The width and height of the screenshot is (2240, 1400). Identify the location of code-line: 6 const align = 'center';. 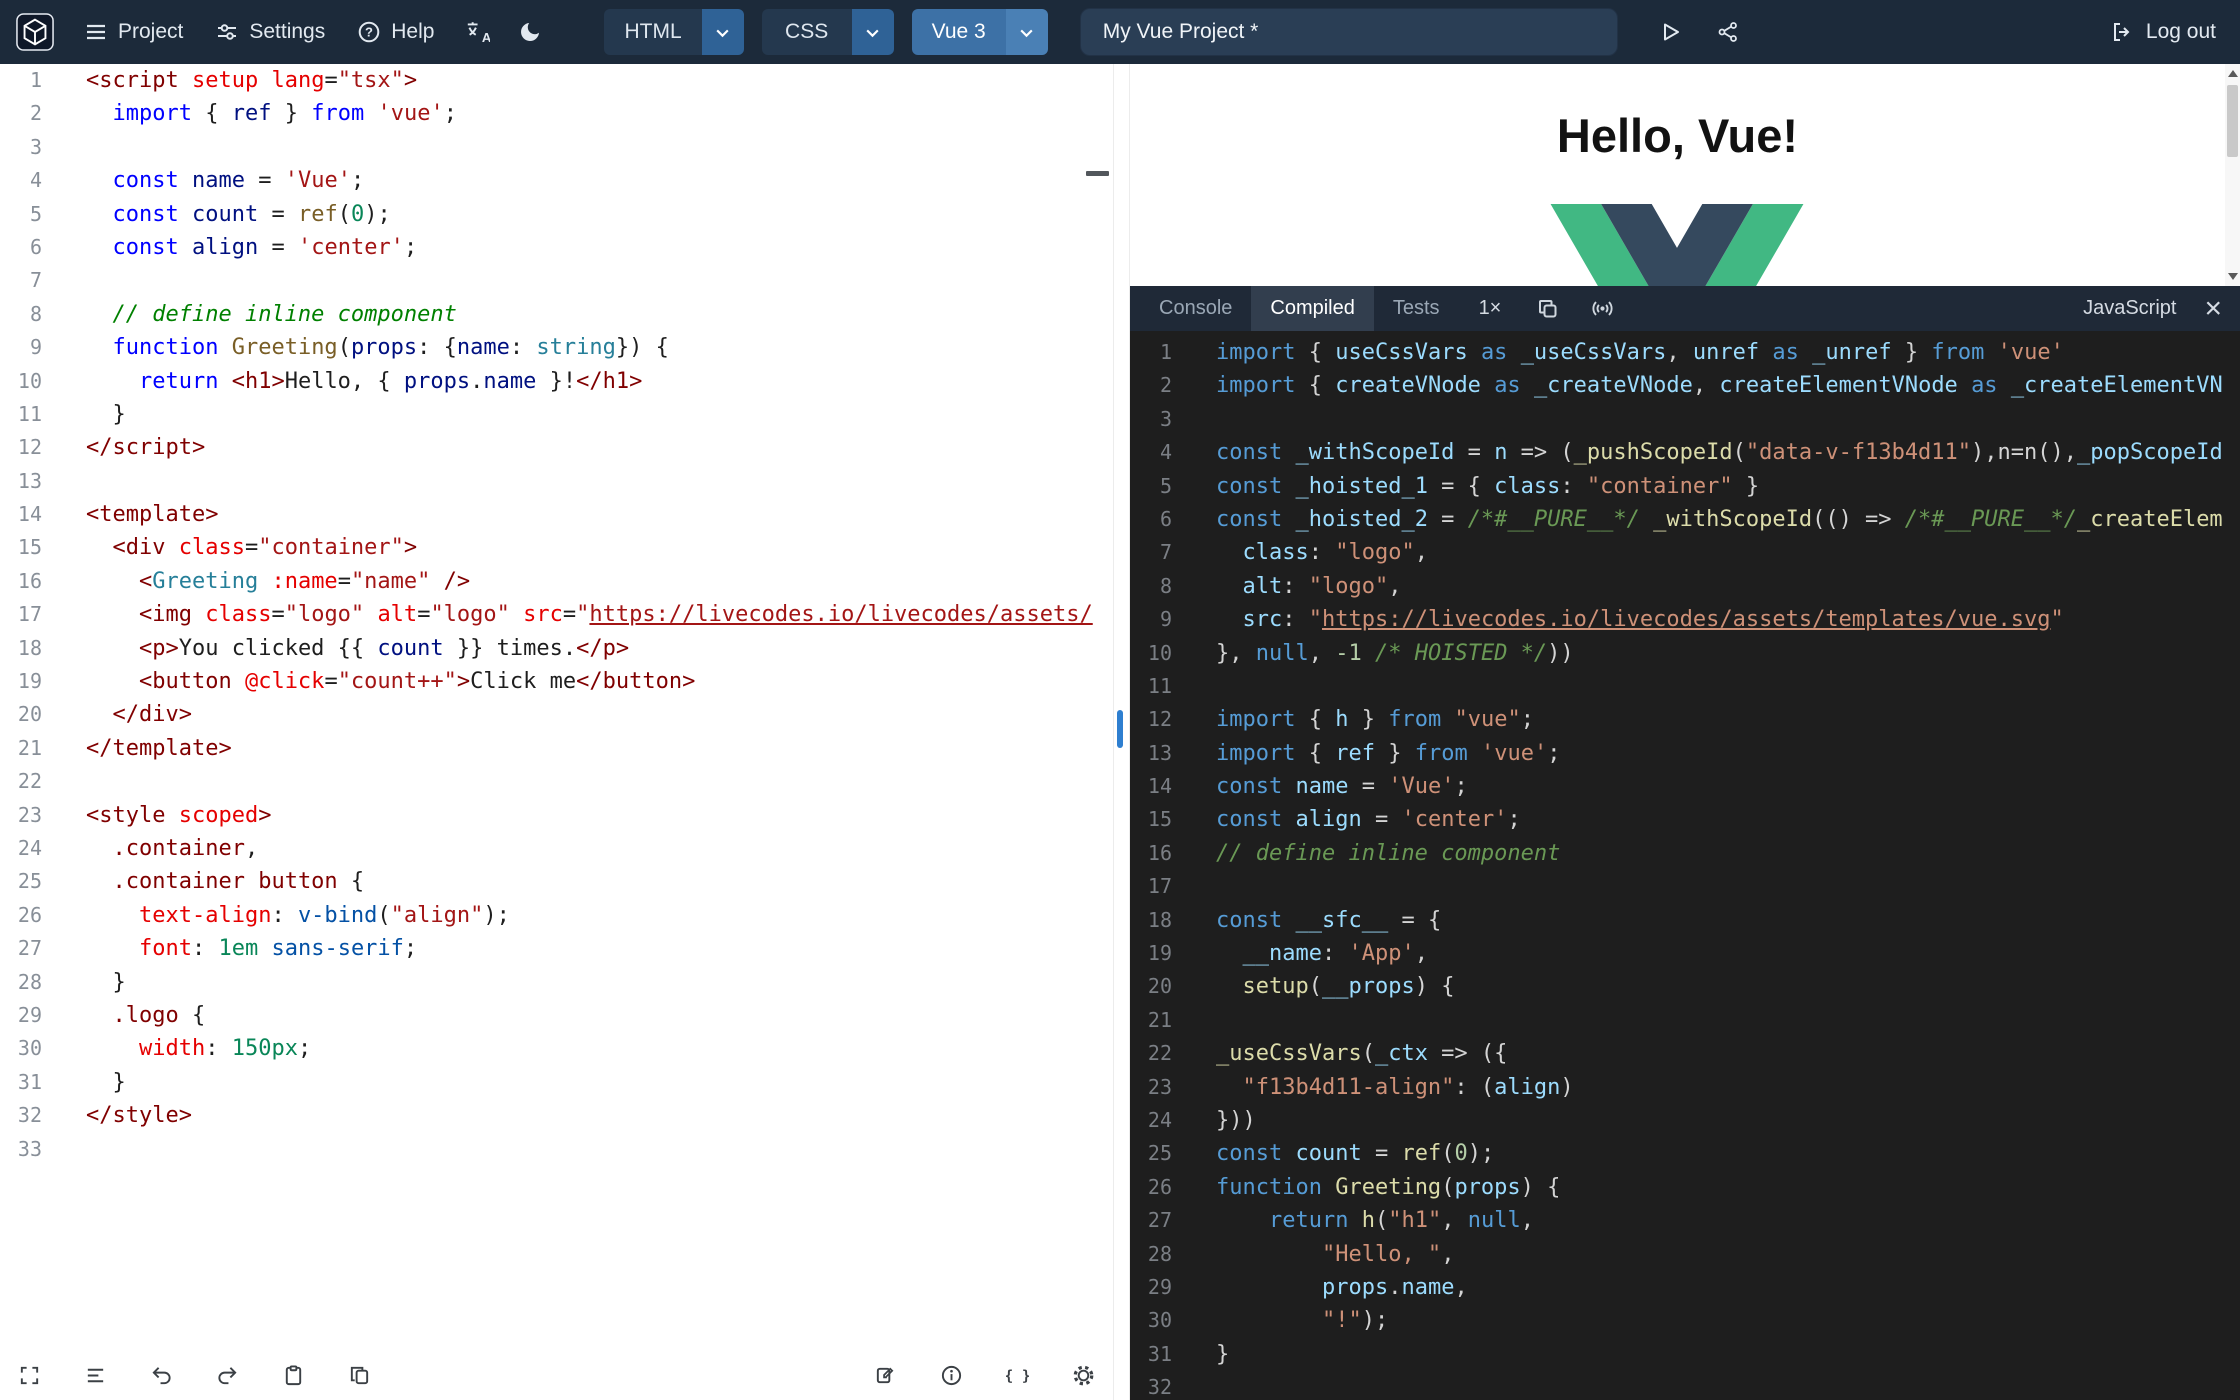
(556, 247).